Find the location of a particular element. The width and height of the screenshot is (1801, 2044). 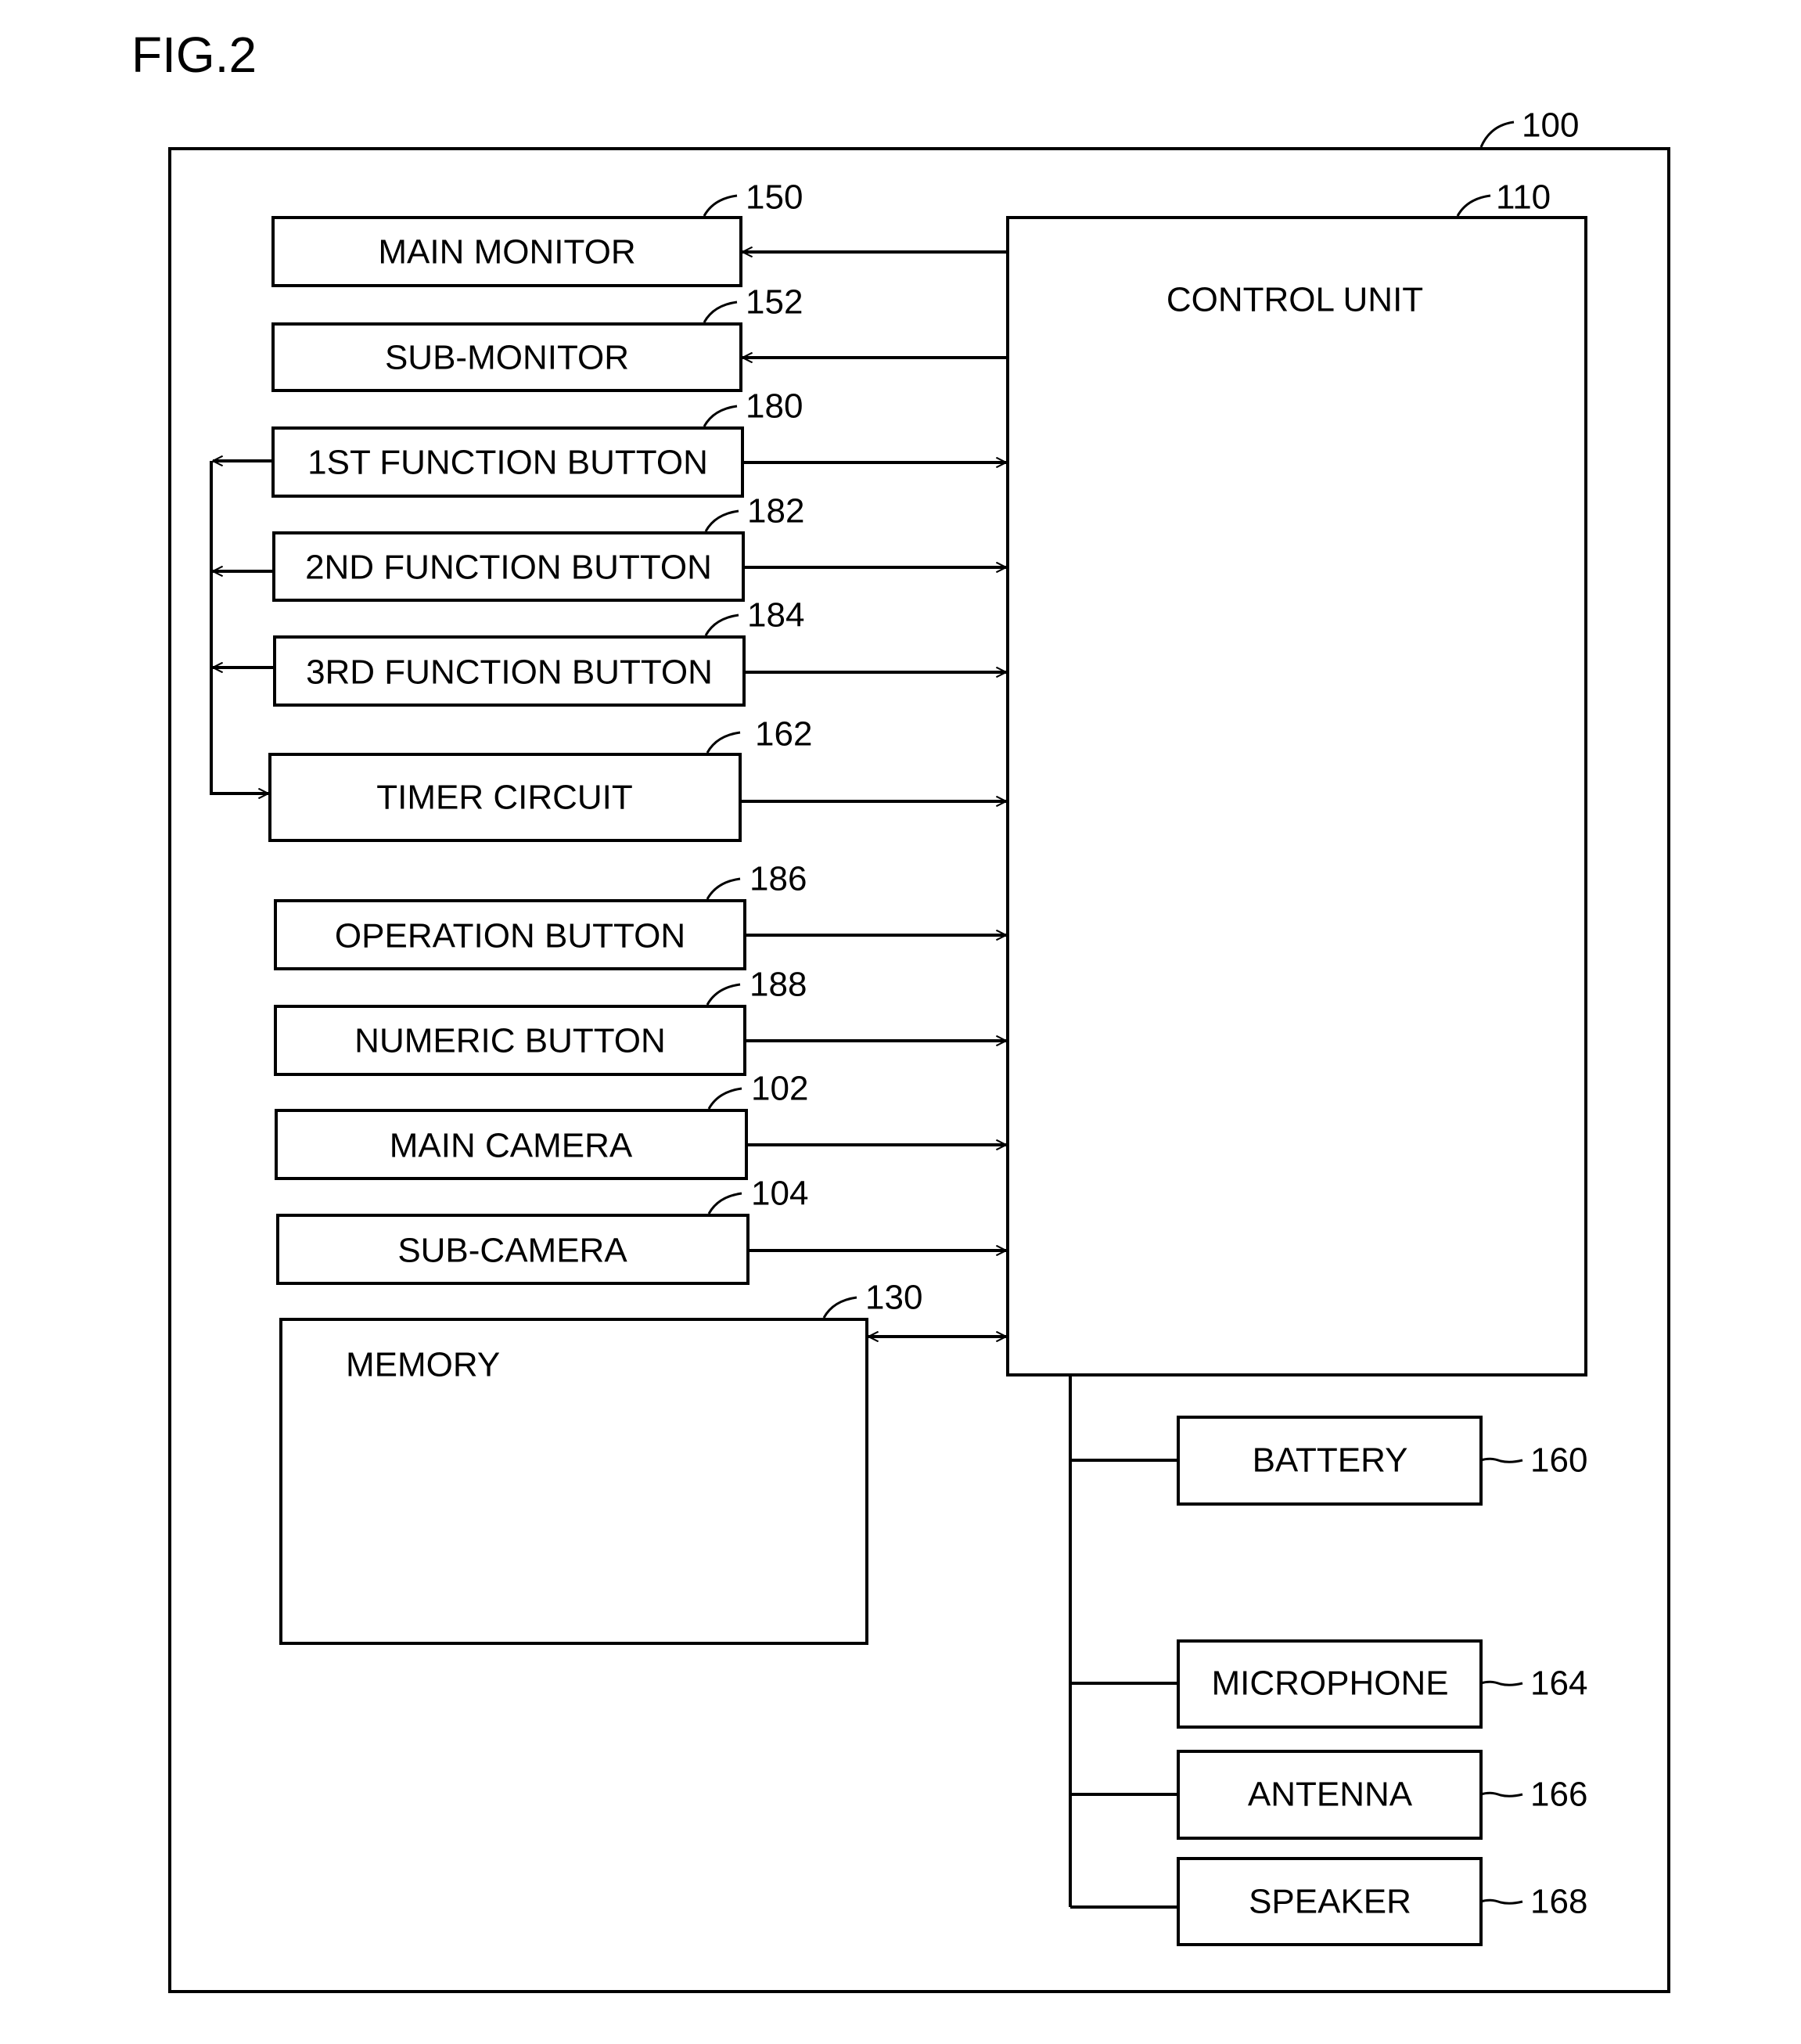

numeric-button-ref: 188 is located at coordinates (778, 985).